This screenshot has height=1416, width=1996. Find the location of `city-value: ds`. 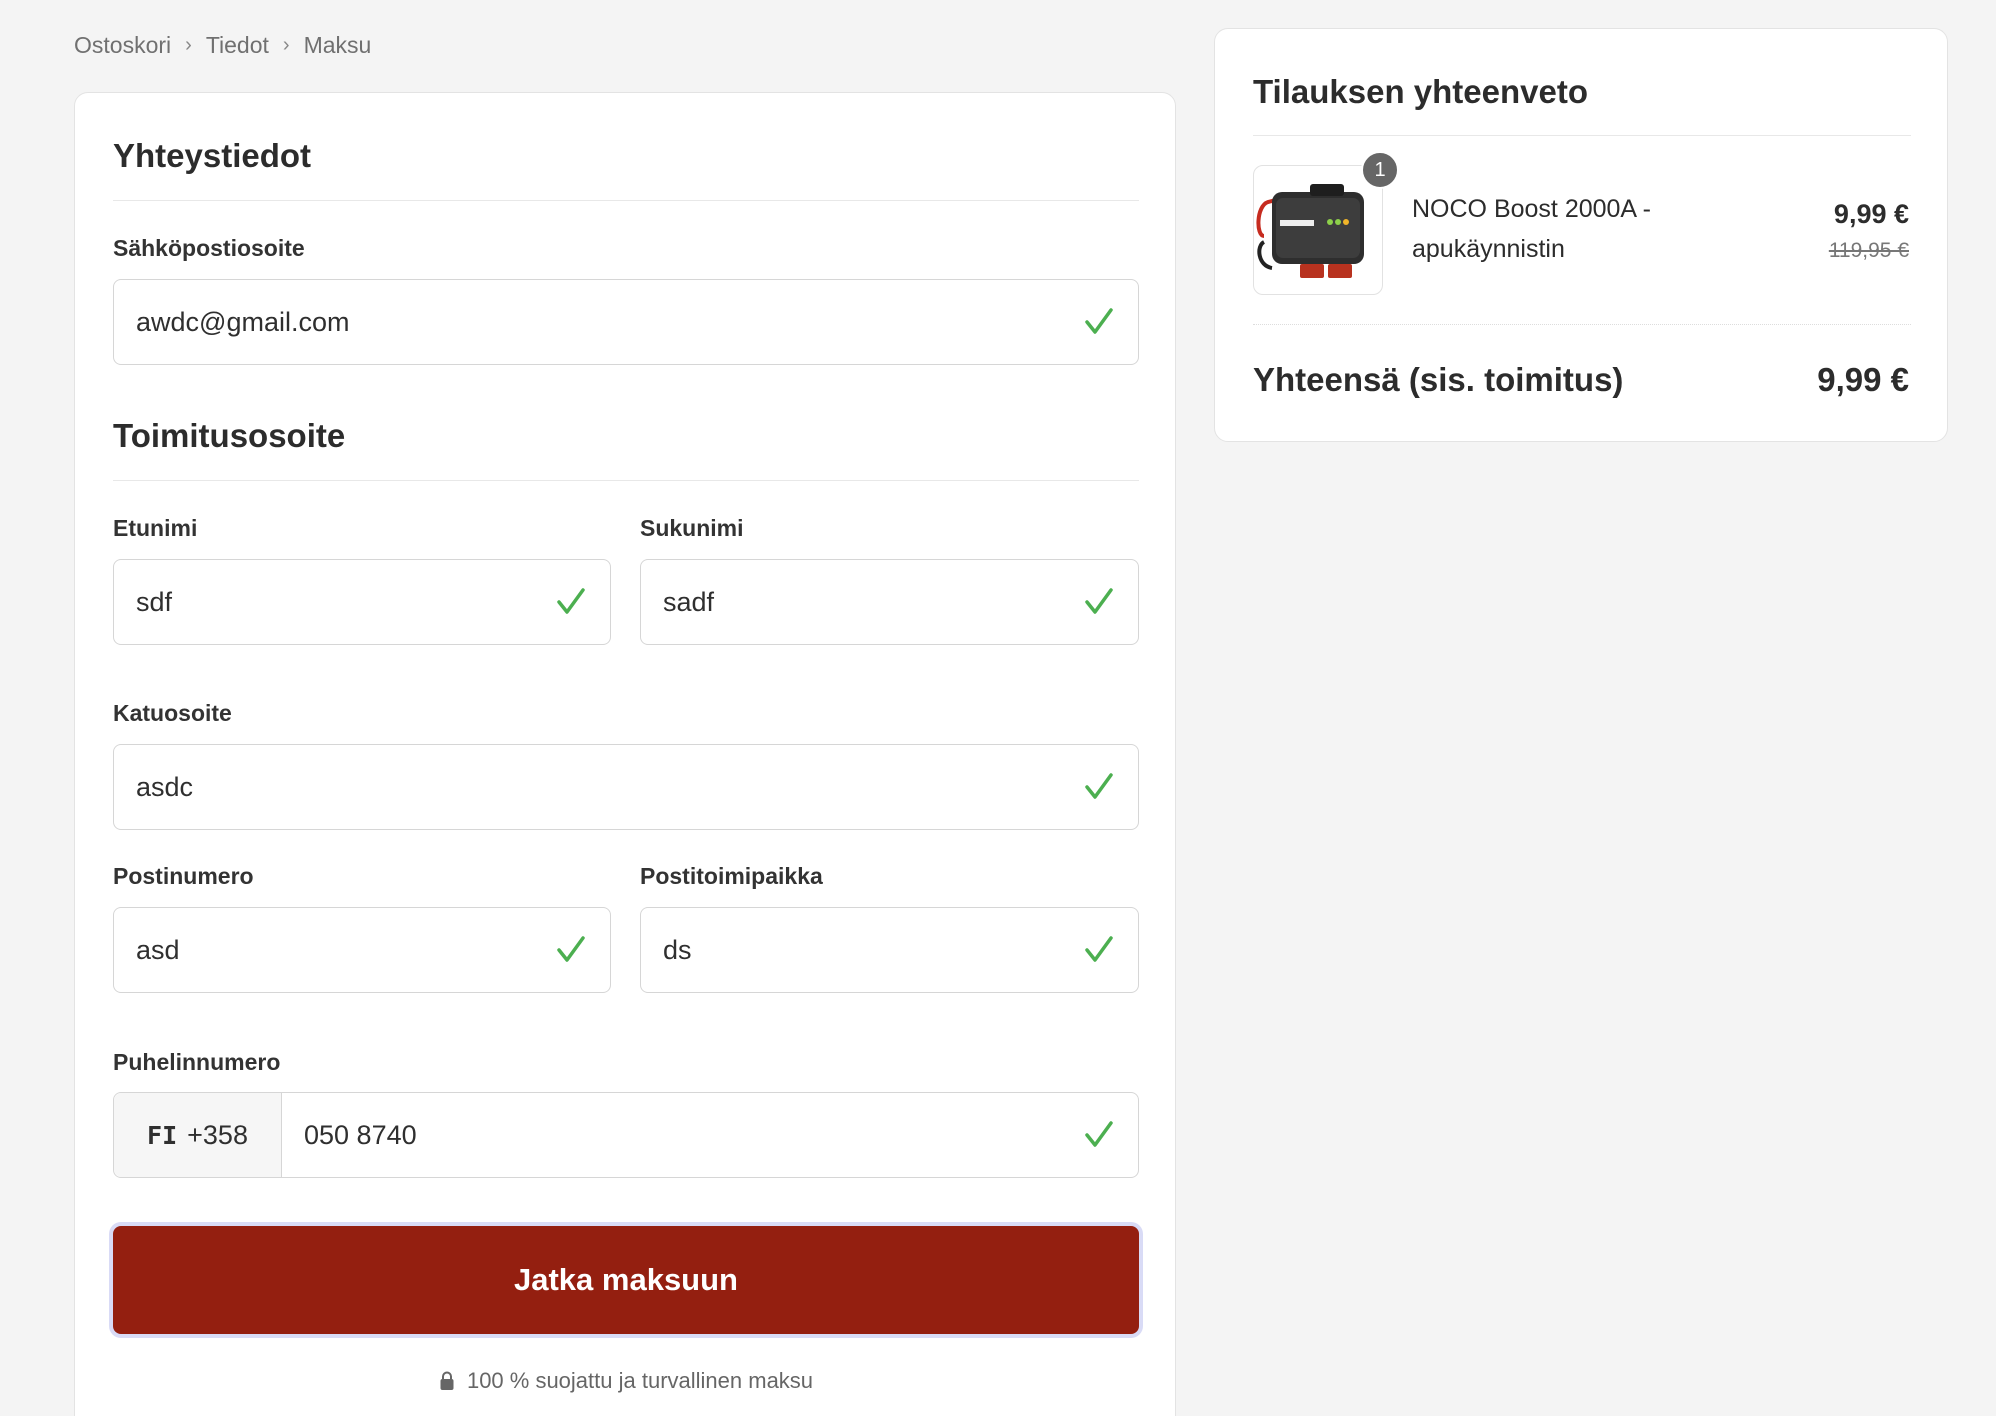

city-value: ds is located at coordinates (861, 950).